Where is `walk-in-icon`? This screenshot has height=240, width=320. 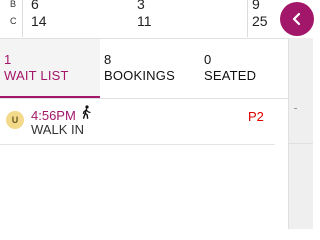
walk-in-icon is located at coordinates (86, 112).